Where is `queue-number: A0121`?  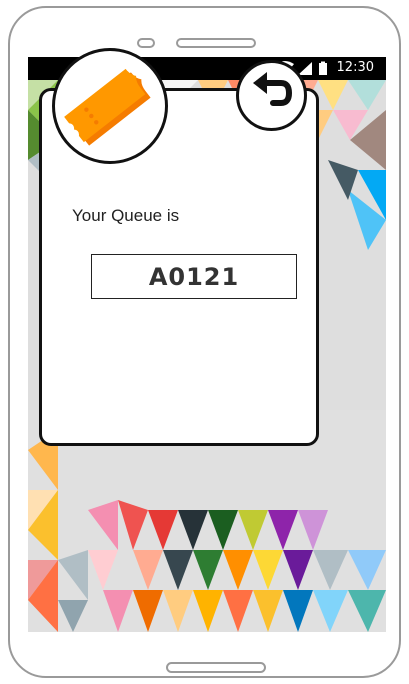 queue-number: A0121 is located at coordinates (194, 276).